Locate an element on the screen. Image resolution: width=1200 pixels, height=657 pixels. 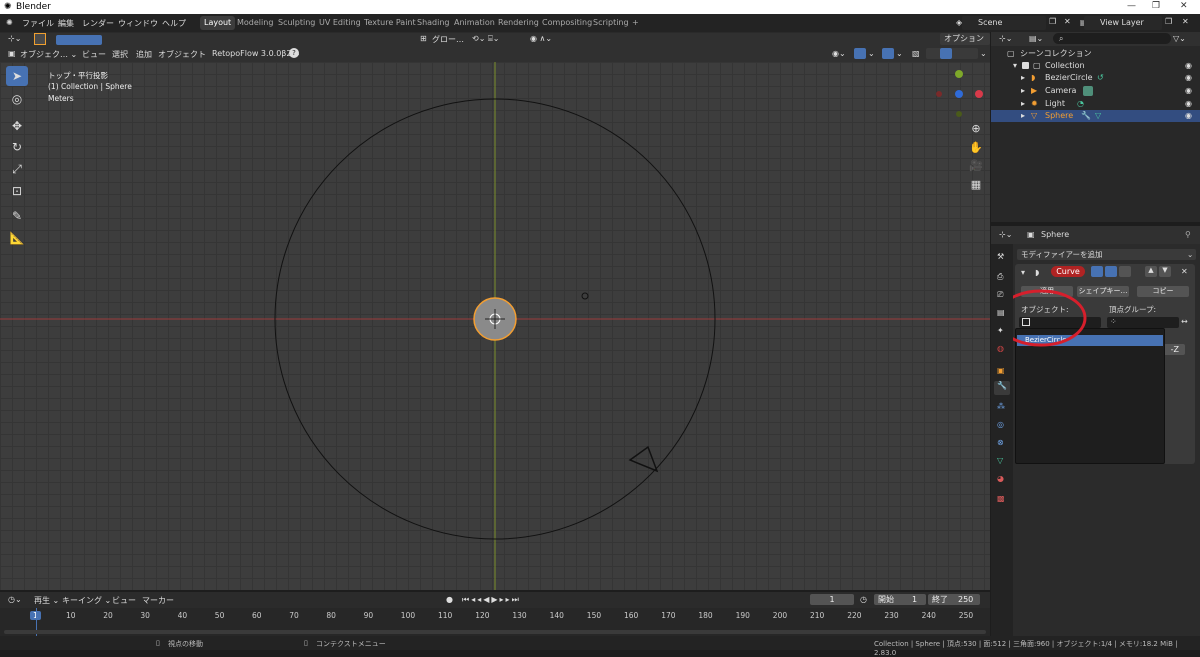
physics-tab-icon: ◎ is located at coordinates (1000, 424).